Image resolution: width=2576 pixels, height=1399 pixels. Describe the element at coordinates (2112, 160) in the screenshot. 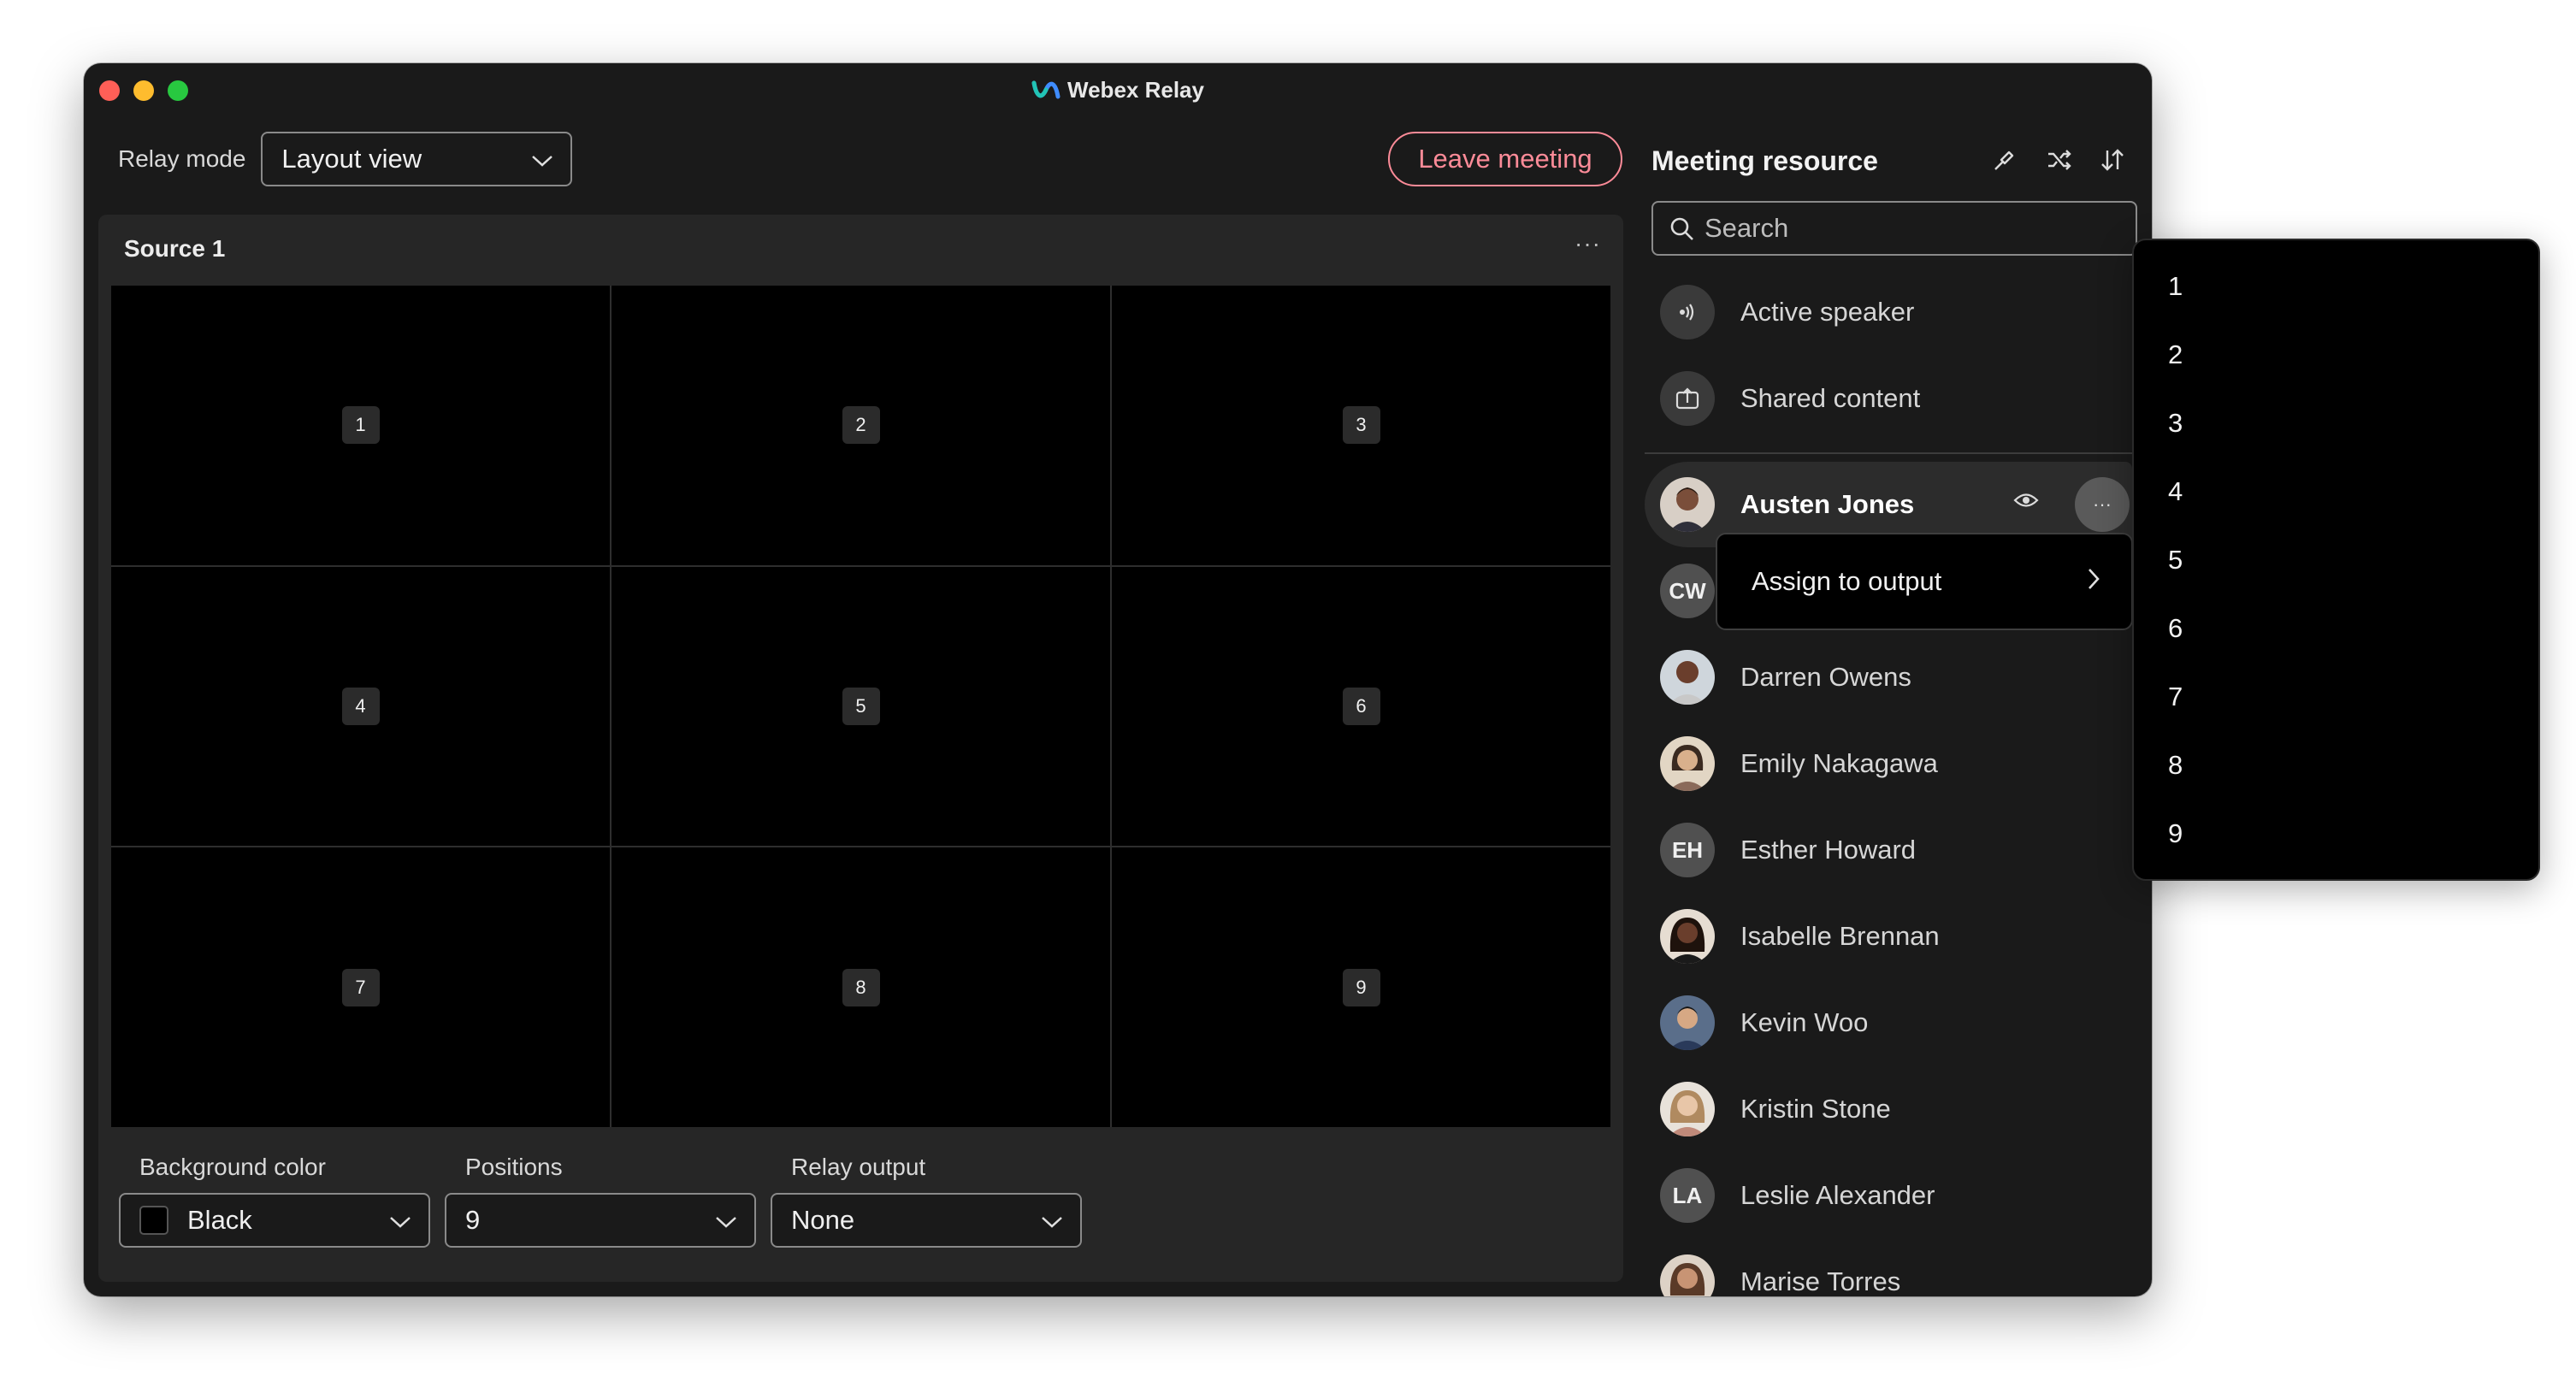

I see `sort-icon` at that location.